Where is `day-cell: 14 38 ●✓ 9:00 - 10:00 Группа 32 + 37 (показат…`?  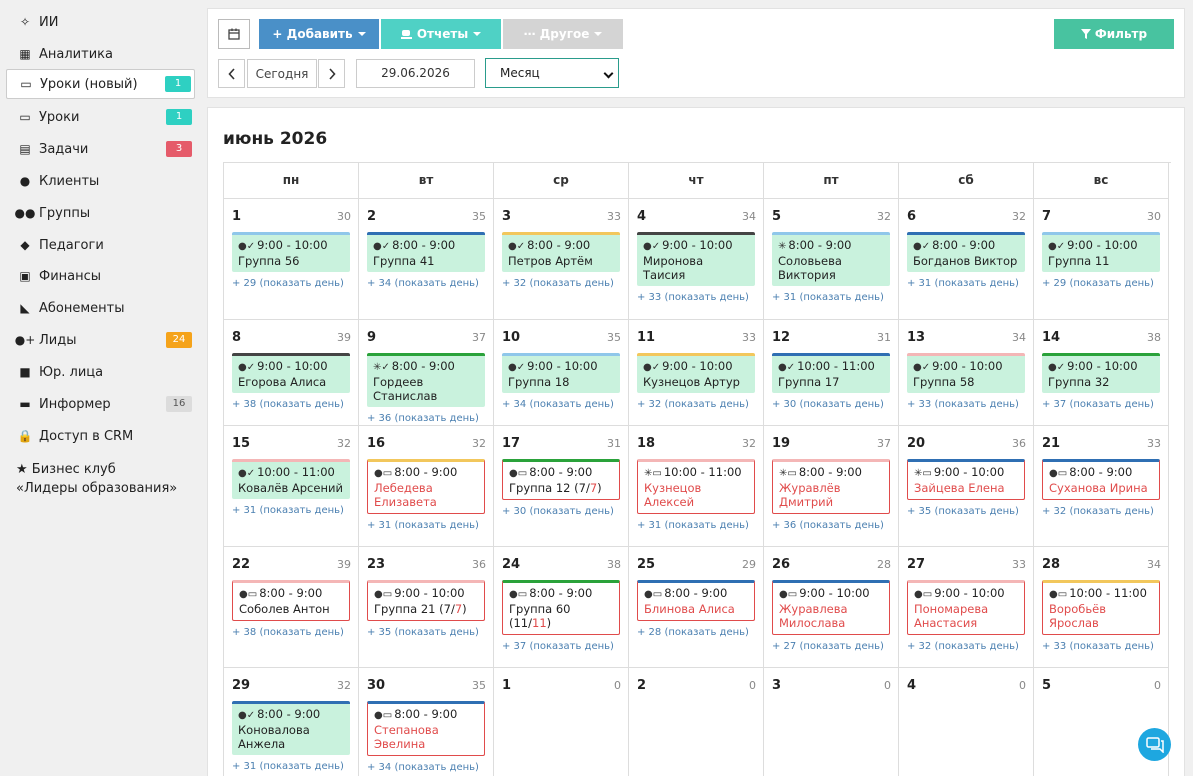
day-cell: 14 38 ●✓ 9:00 - 10:00 Группа 32 + 37 (показат… is located at coordinates (1101, 373).